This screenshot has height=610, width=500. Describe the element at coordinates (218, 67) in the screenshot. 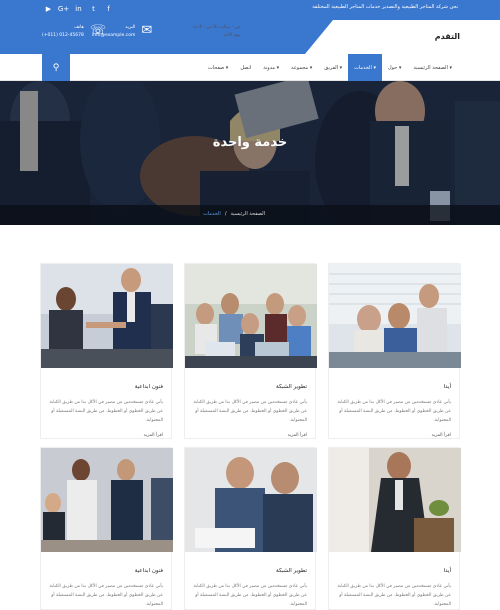

I see `nav-item-pages: صفحات ▾` at that location.